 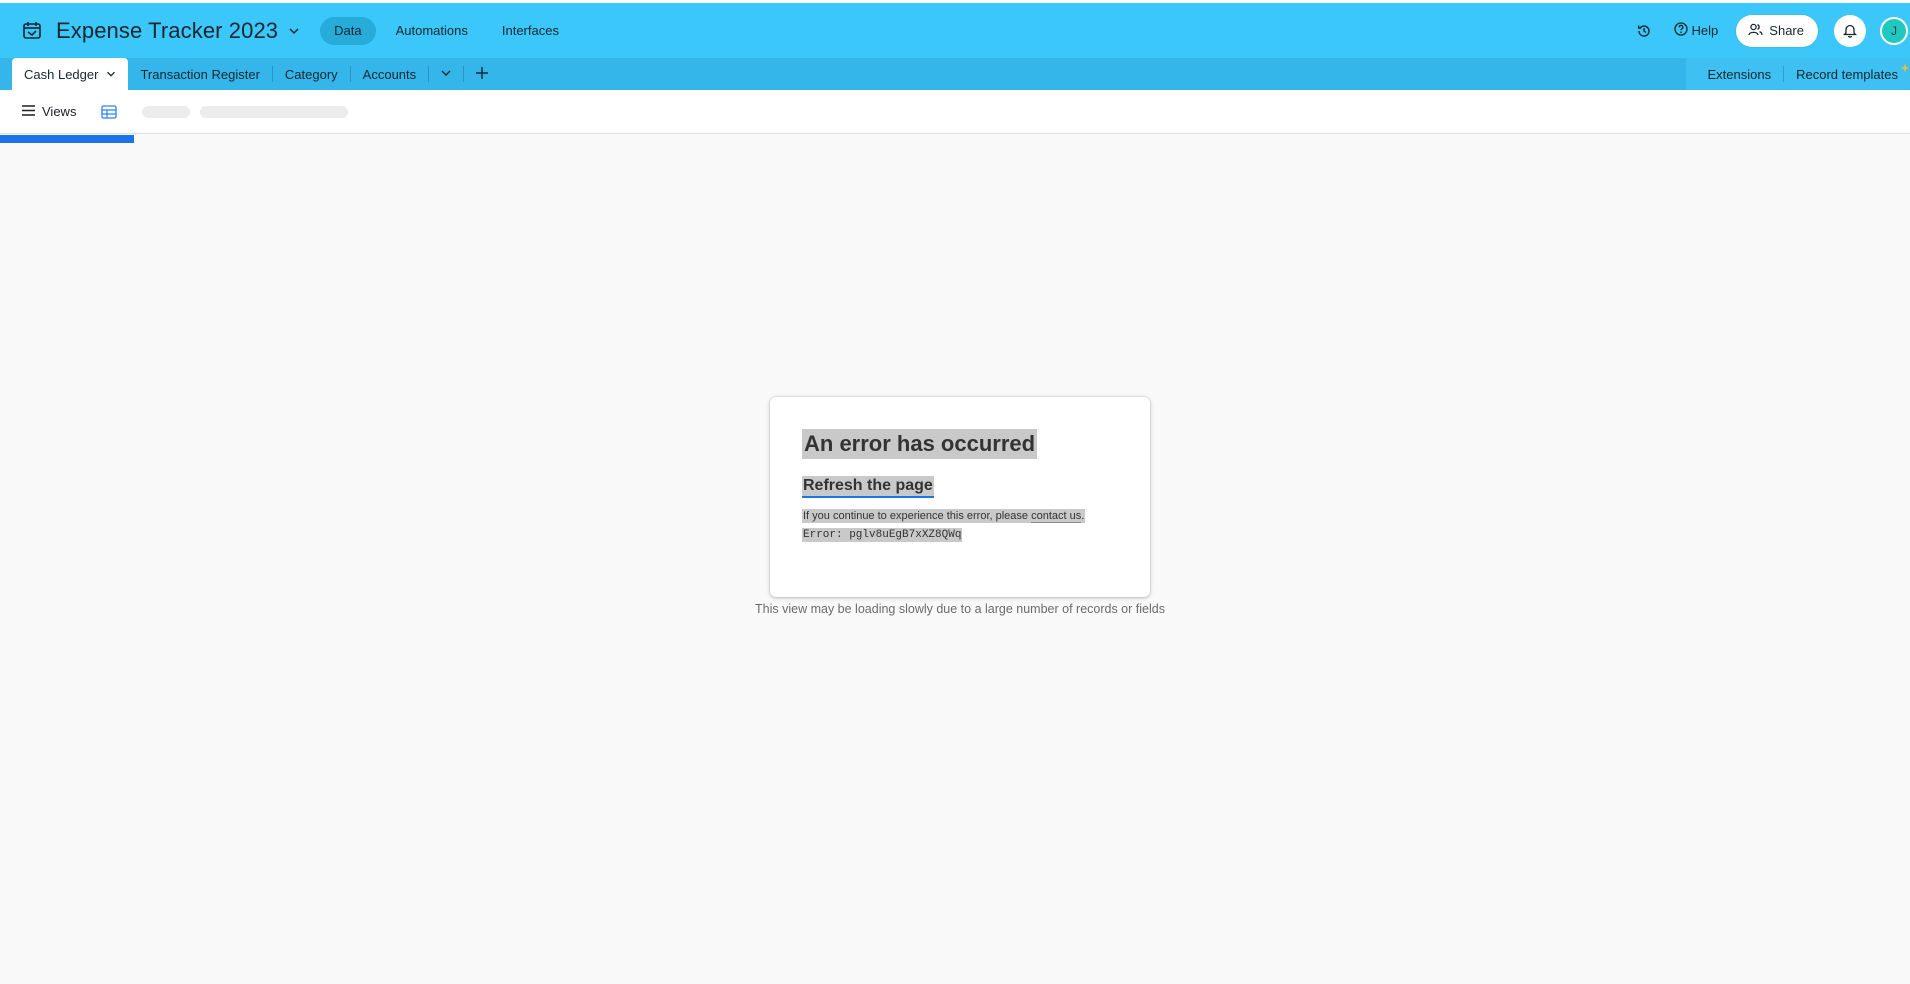 I want to click on tab-cash-ledger: Cash Ledger, so click(x=70, y=74).